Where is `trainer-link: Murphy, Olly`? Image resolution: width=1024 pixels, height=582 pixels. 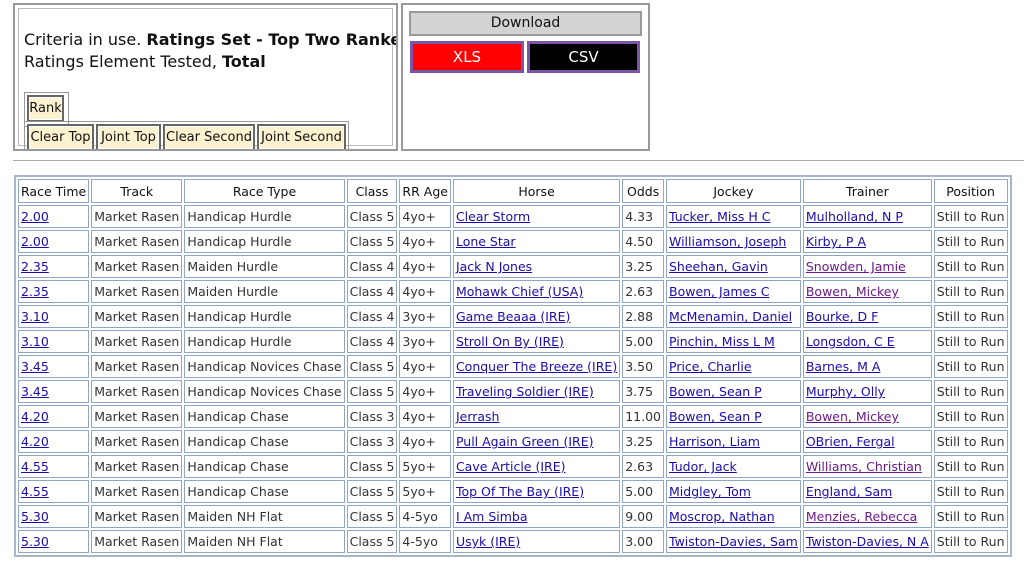 trainer-link: Murphy, Olly is located at coordinates (845, 391).